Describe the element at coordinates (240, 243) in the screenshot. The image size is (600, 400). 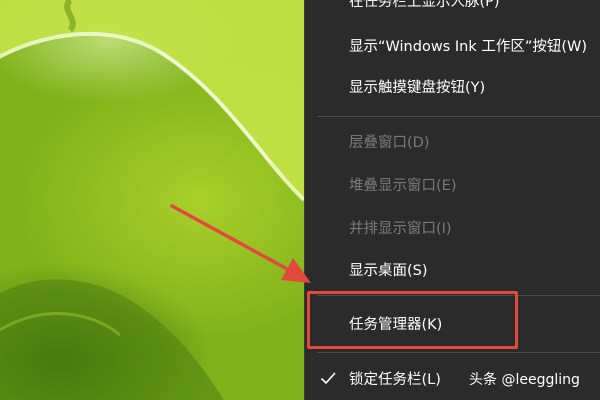
I see `annotation-arrow-icon` at that location.